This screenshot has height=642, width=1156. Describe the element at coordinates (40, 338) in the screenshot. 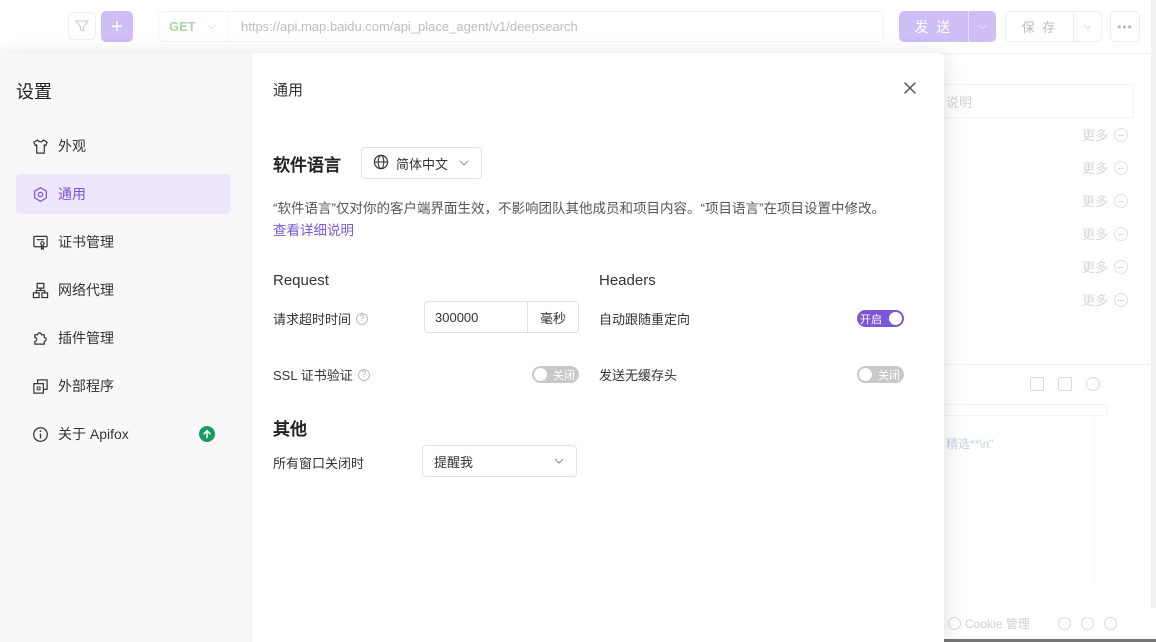

I see `plugin-icon` at that location.